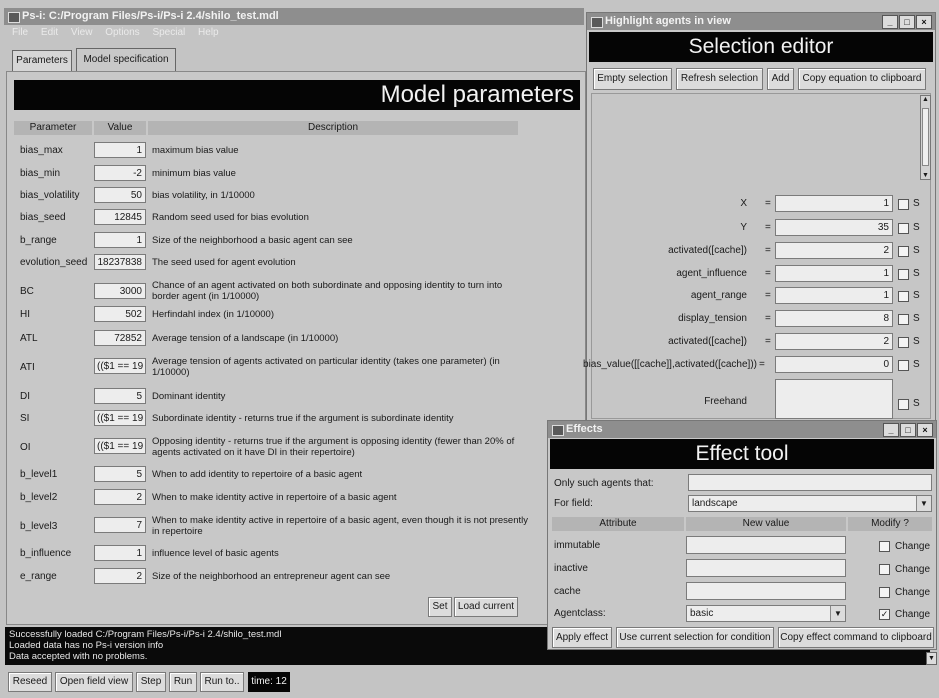 The width and height of the screenshot is (939, 698). I want to click on condition-input, so click(810, 482).